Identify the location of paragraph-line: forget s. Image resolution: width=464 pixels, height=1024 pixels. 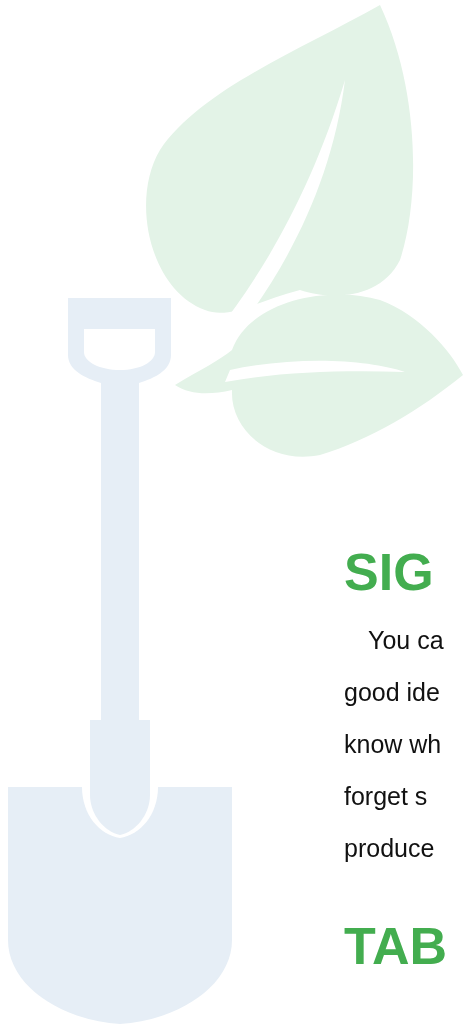
(386, 796).